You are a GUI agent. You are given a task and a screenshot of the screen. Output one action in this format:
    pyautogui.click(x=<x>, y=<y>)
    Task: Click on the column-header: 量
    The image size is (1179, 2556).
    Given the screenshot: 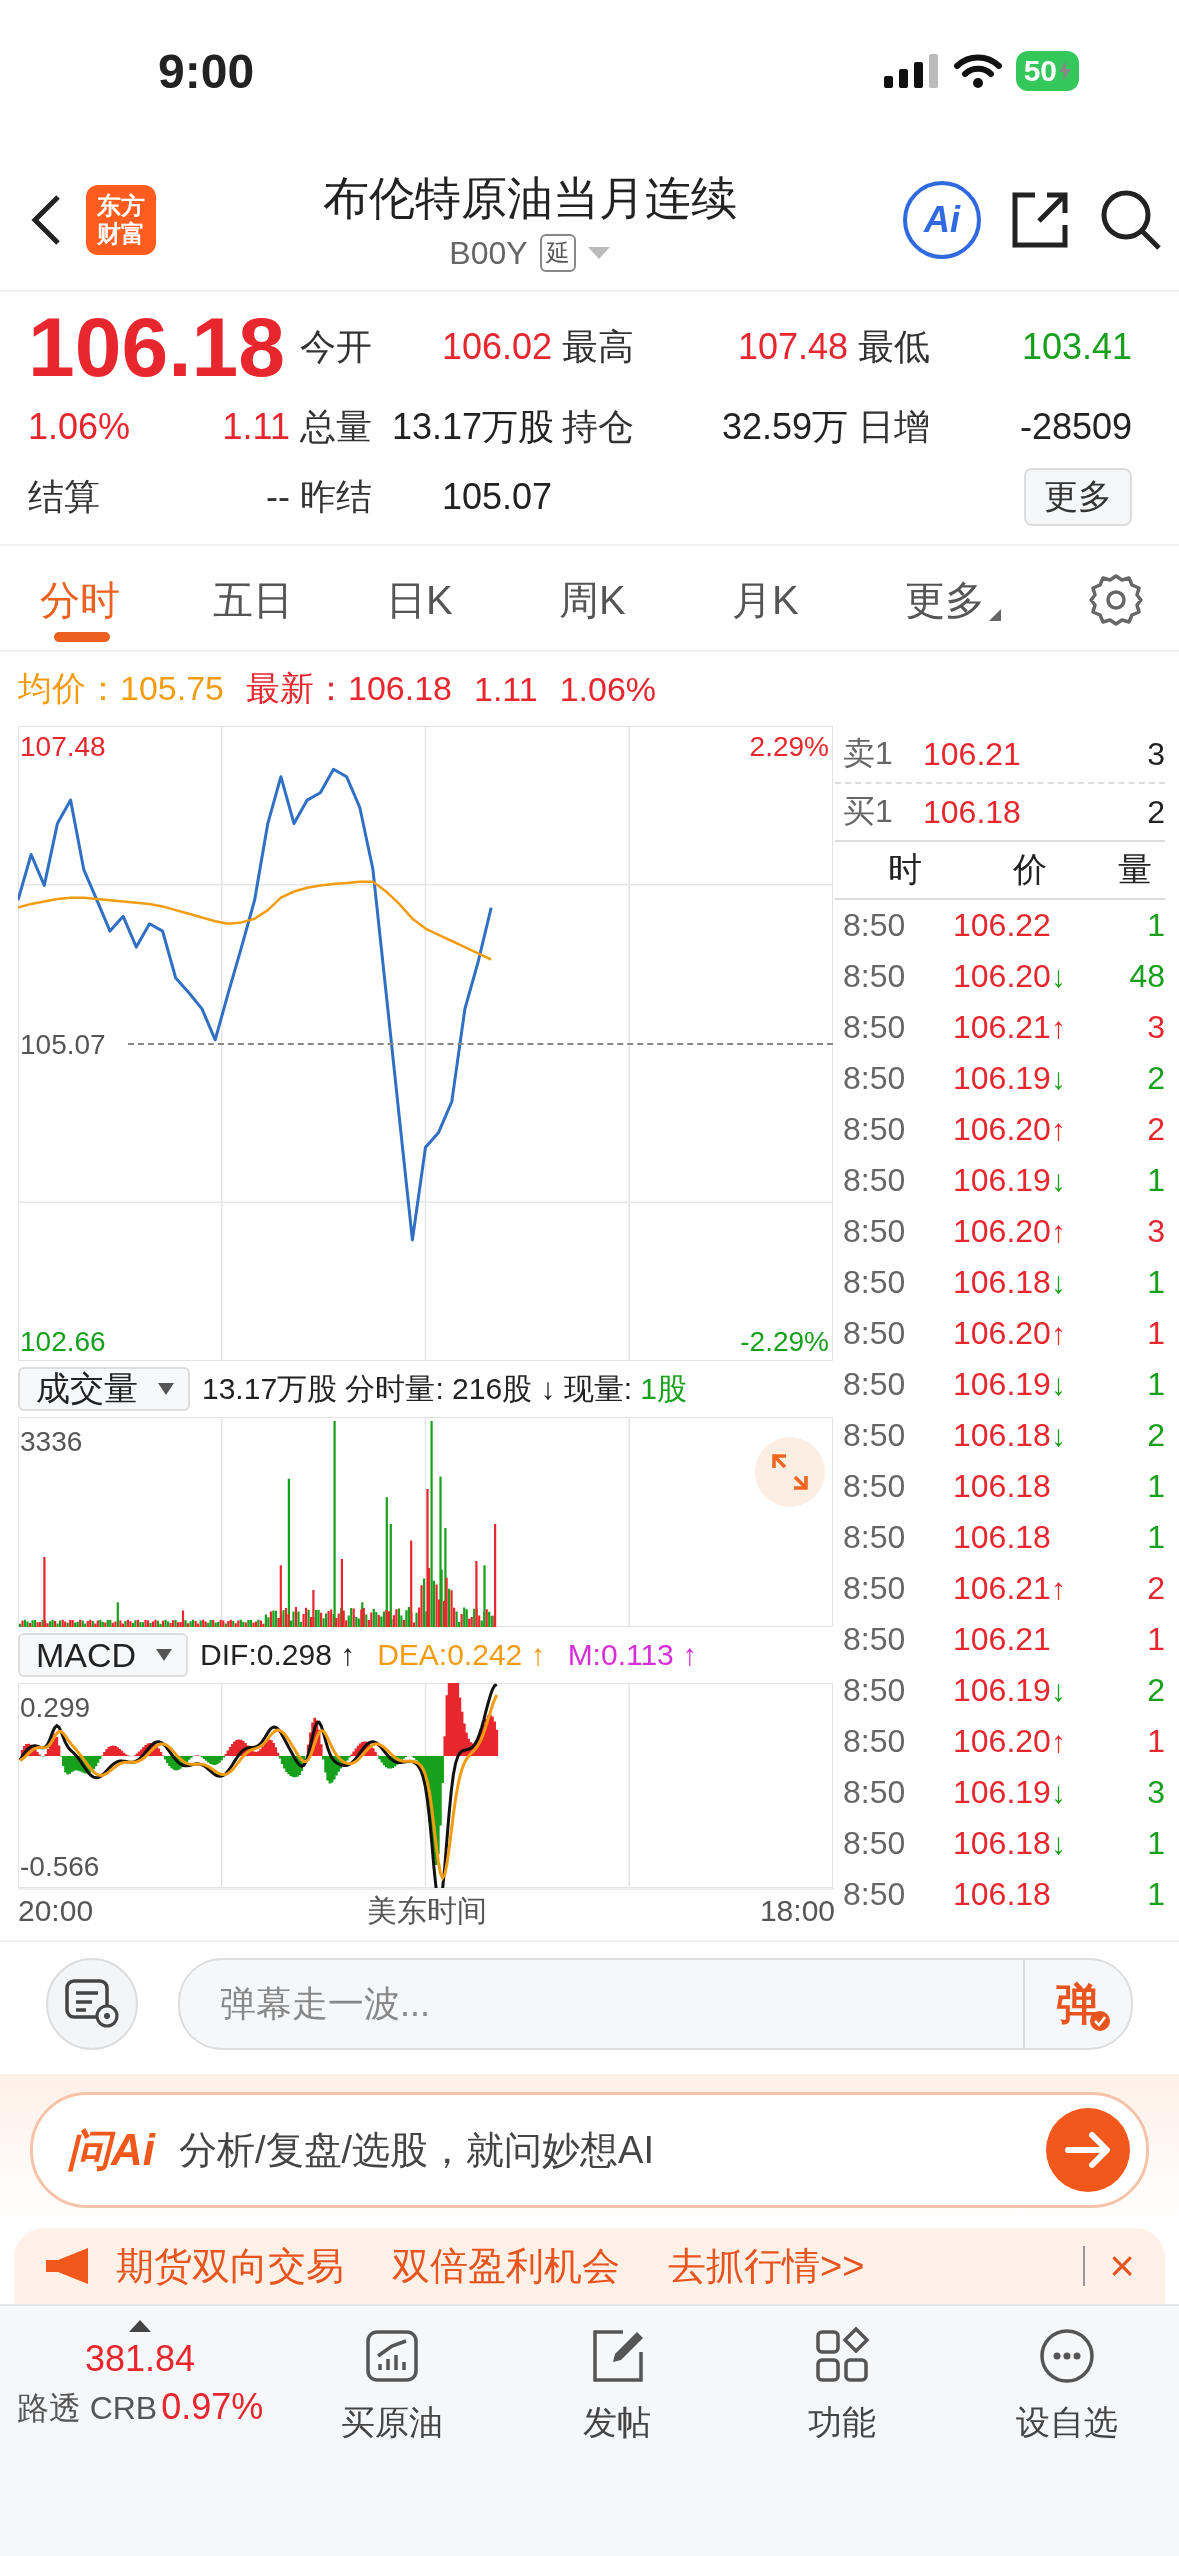 What is the action you would take?
    pyautogui.click(x=1135, y=869)
    